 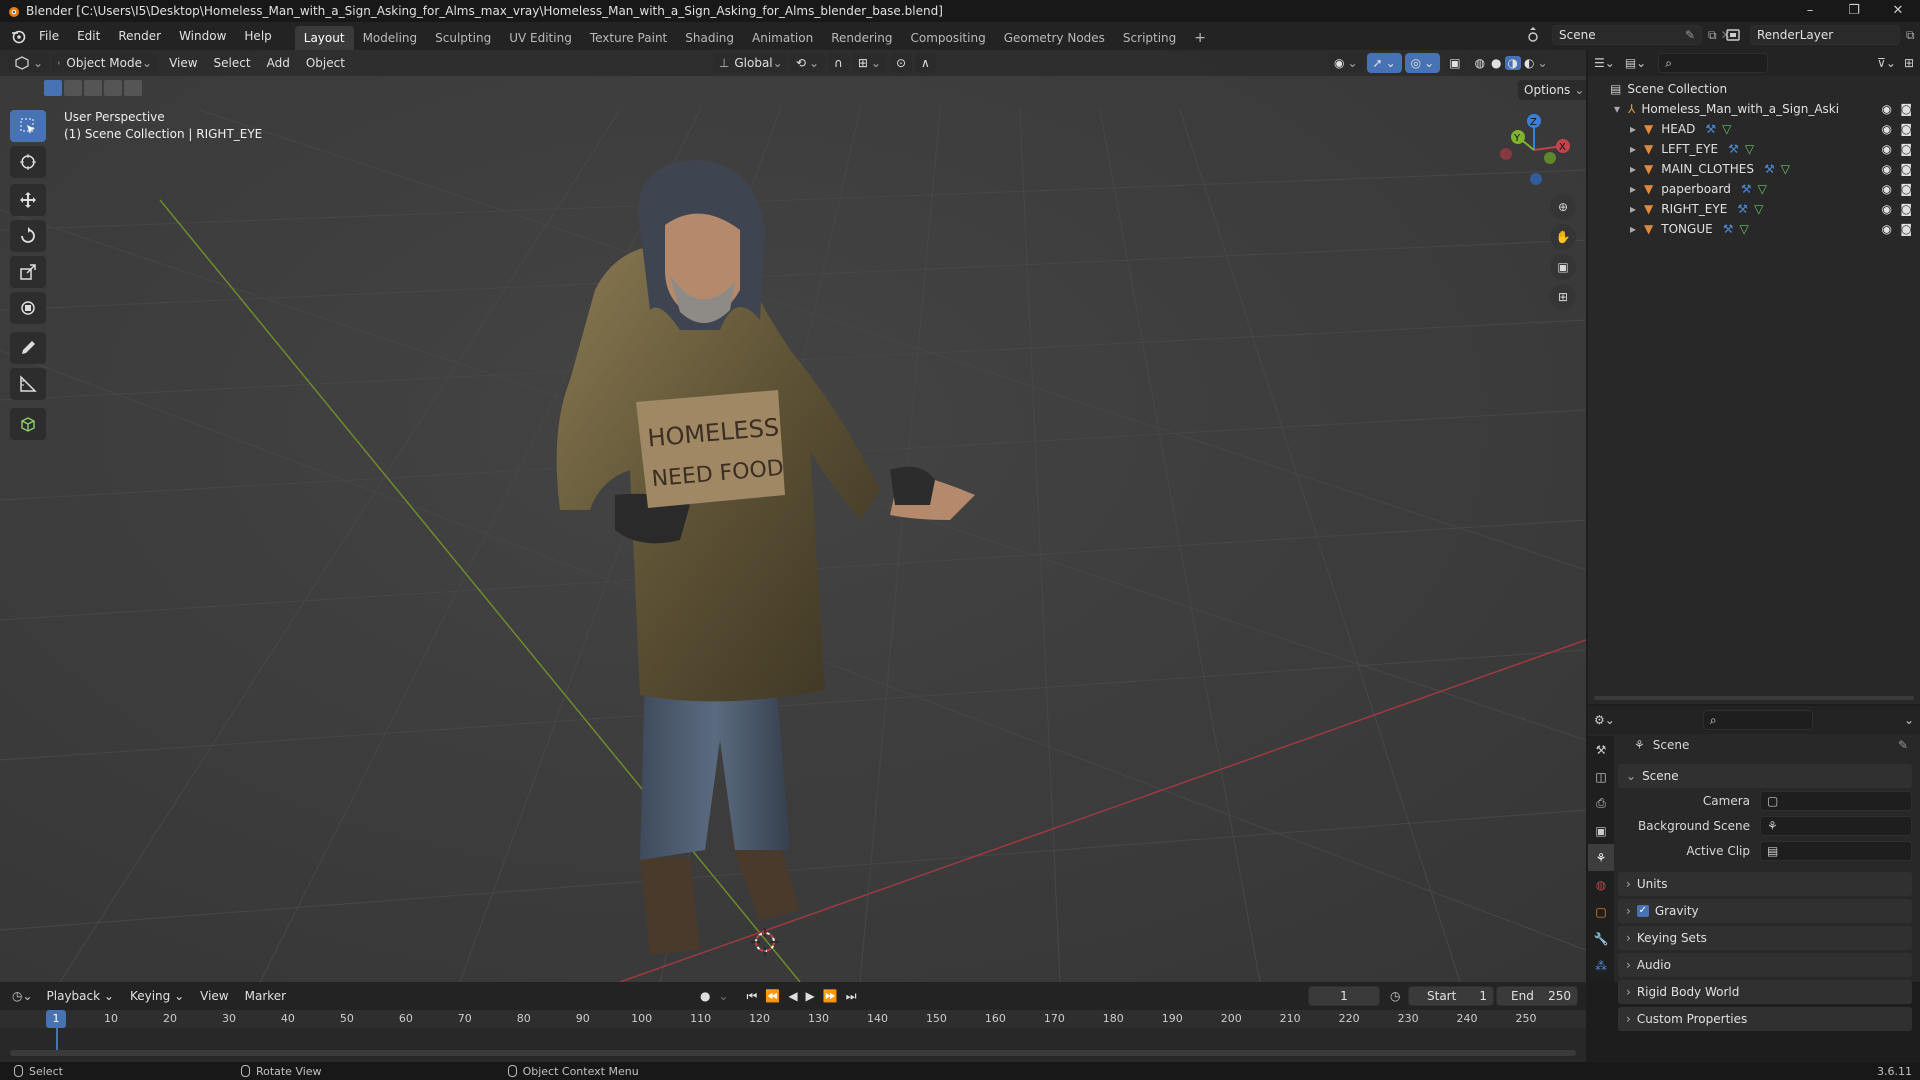 What do you see at coordinates (1563, 267) in the screenshot?
I see `camera-view-button: ▣` at bounding box center [1563, 267].